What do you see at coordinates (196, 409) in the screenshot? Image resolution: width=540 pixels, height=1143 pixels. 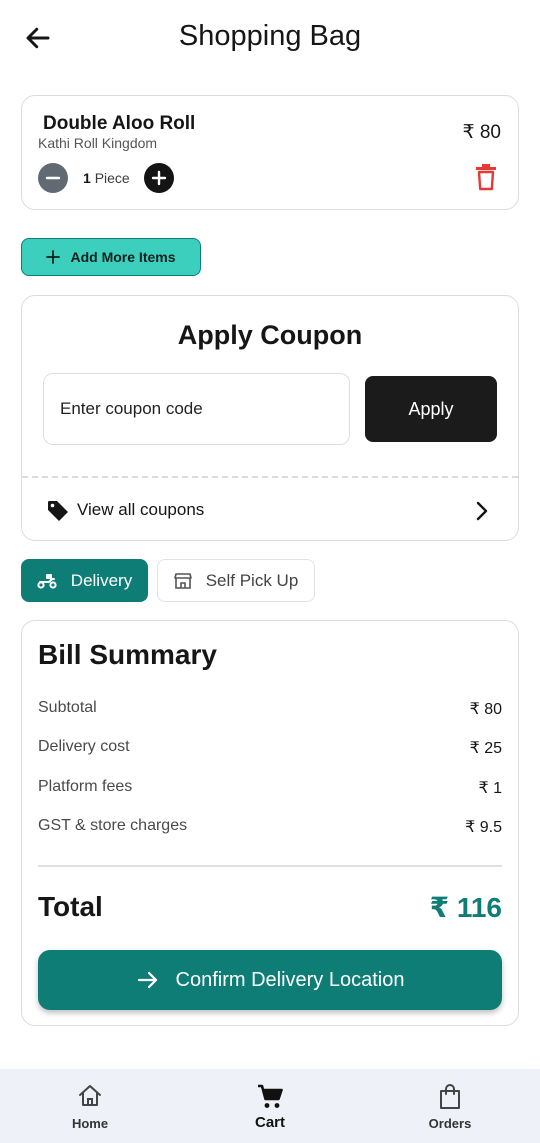 I see `coupon-code-input` at bounding box center [196, 409].